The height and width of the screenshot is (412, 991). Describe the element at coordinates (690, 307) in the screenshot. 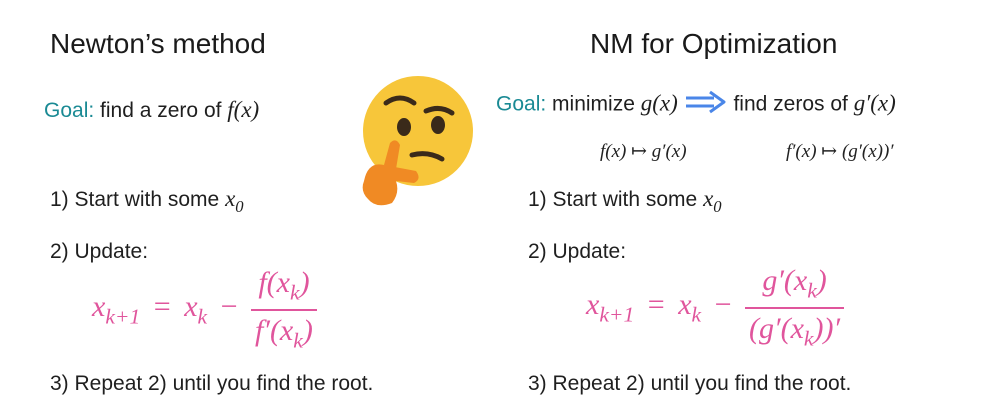

I see `right-formula-xk: xk` at that location.